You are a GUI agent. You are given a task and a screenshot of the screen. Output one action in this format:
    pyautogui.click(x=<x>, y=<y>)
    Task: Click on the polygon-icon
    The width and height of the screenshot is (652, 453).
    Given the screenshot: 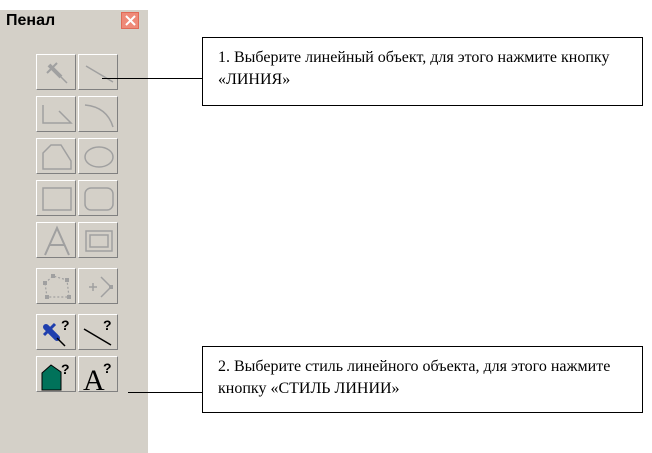 What is the action you would take?
    pyautogui.click(x=57, y=157)
    